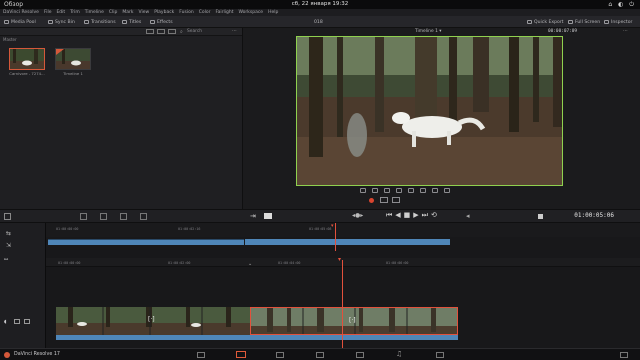 This screenshot has height=360, width=640. What do you see at coordinates (268, 216) in the screenshot?
I see `overwrite-icon` at bounding box center [268, 216].